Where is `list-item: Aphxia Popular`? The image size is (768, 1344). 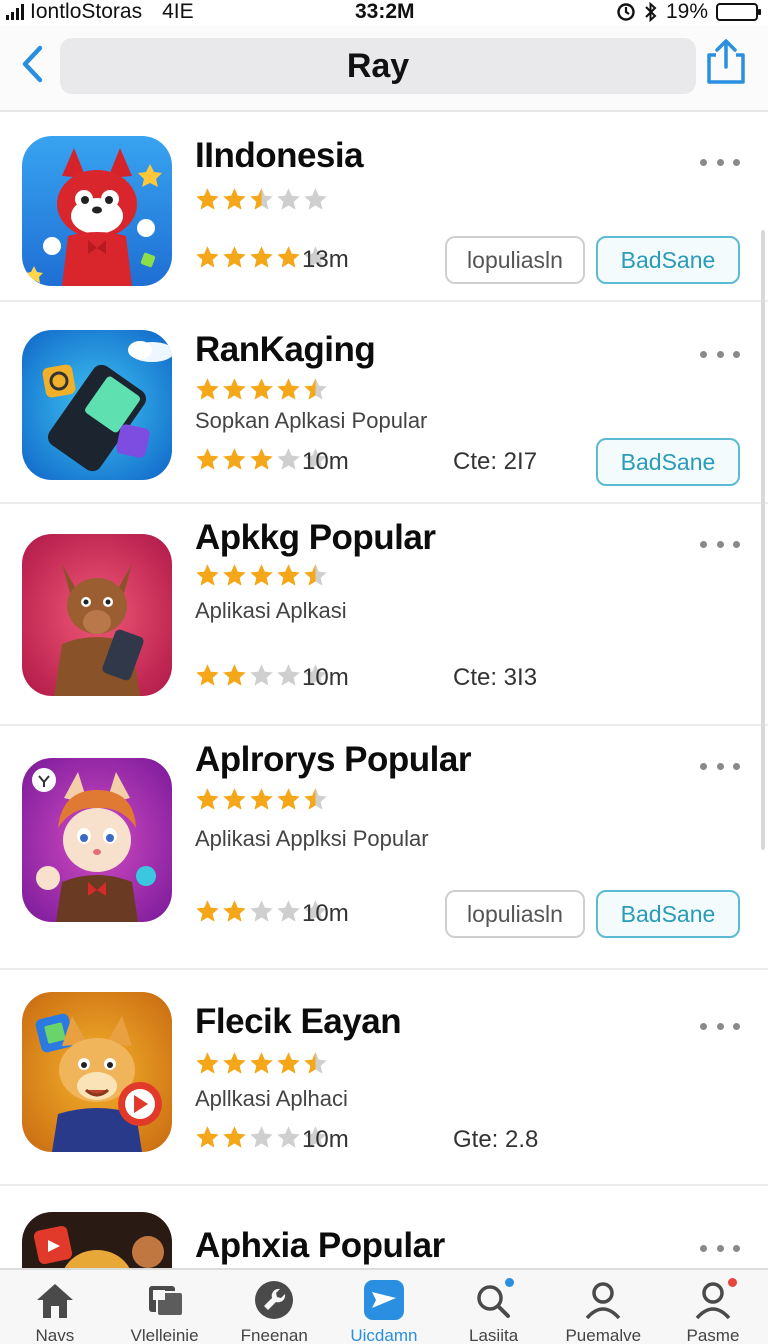 list-item: Aphxia Popular is located at coordinates (384, 1227).